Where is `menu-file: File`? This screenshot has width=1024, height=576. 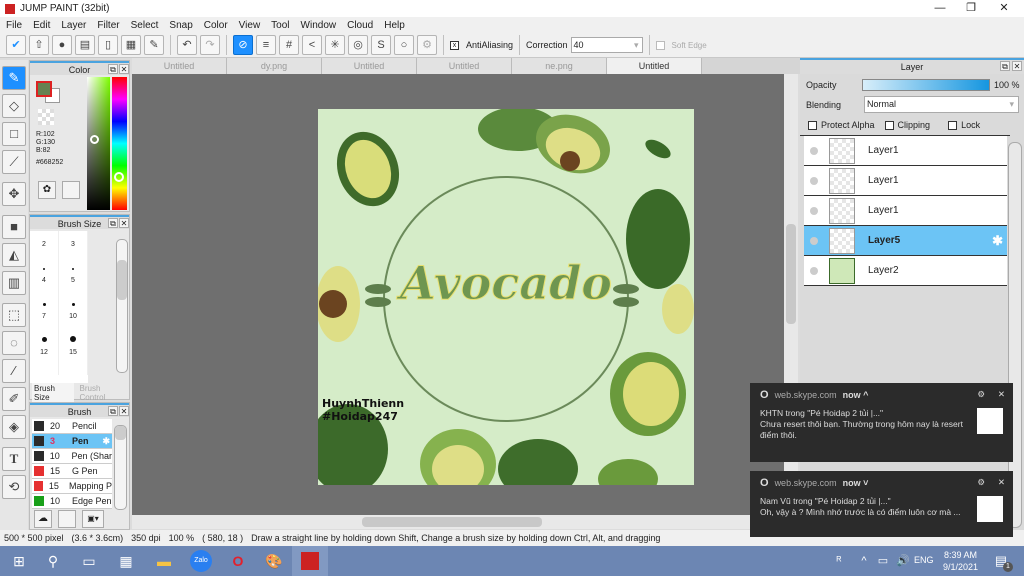
menu-file: File is located at coordinates (14, 25).